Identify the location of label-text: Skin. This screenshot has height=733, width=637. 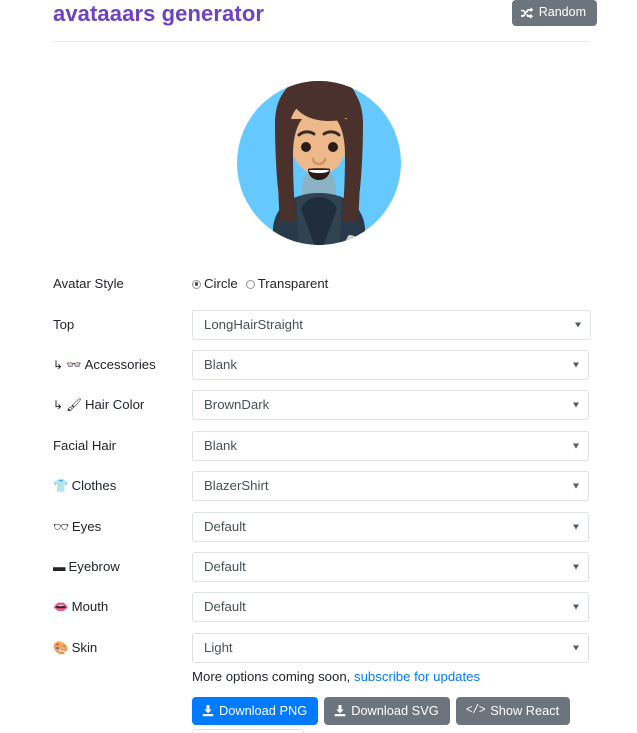
(84, 647).